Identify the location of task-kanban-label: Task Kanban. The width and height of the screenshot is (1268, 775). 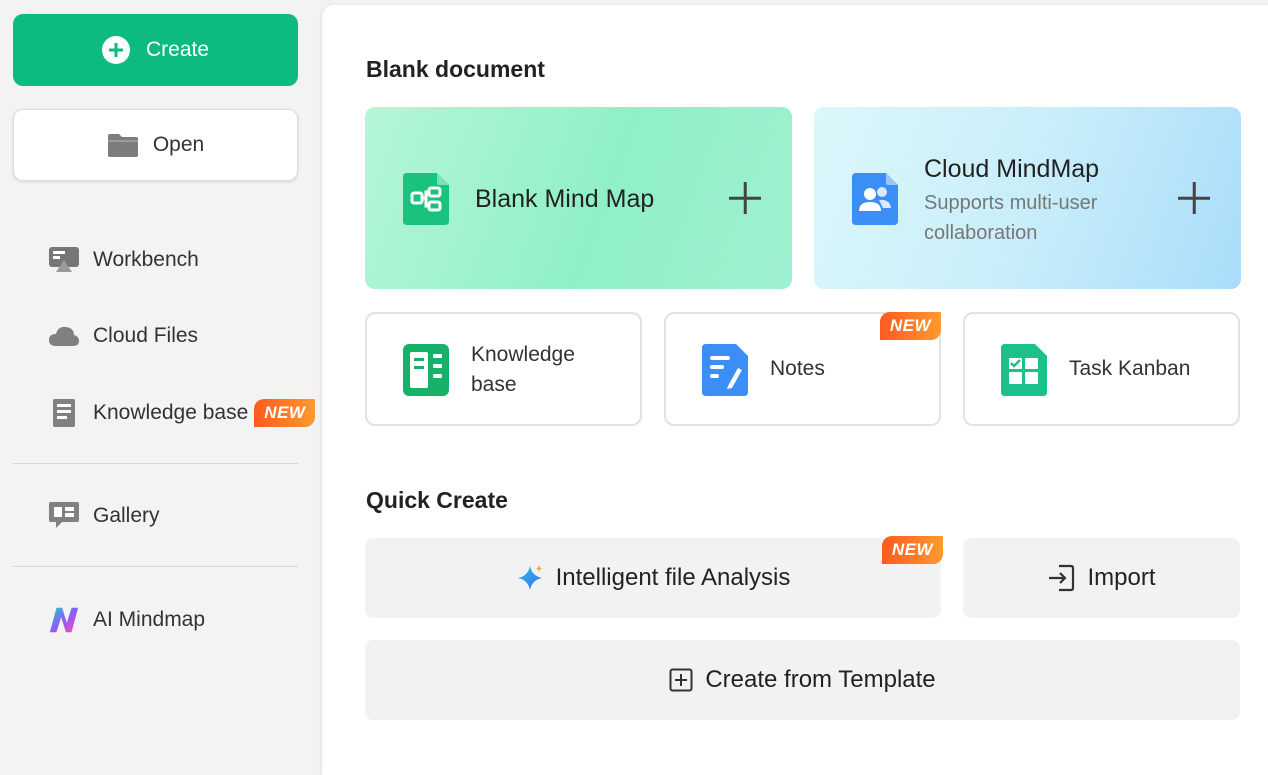
(1130, 368).